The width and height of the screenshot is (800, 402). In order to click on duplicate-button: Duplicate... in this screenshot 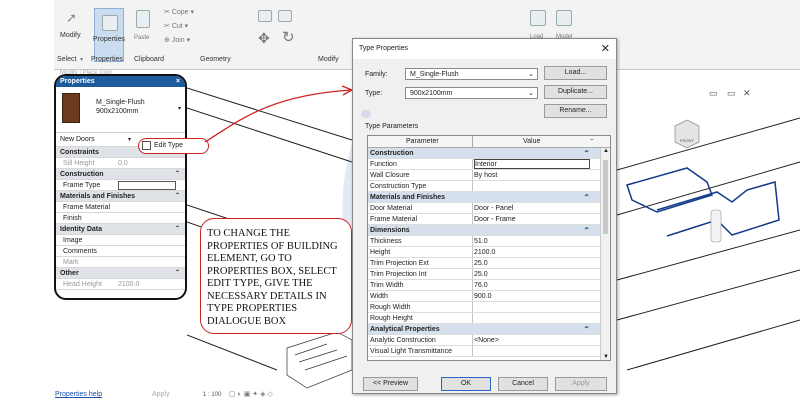, I will do `click(575, 92)`.